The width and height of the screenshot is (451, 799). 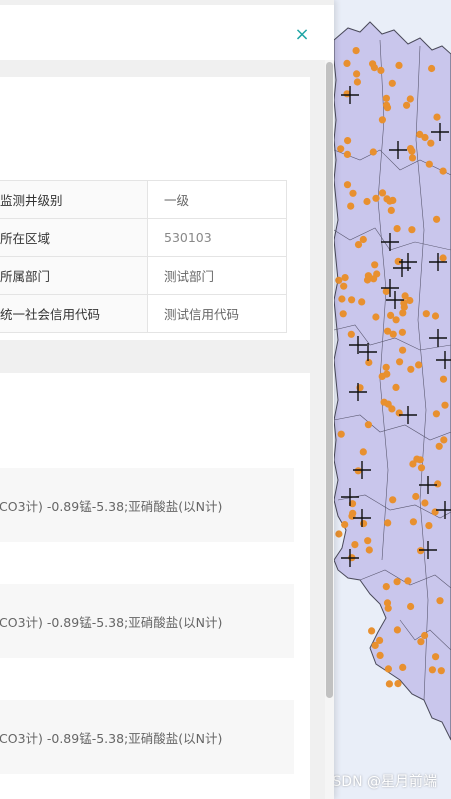 I want to click on info-row: 统一社会信用代码 测试信用代码, so click(x=143, y=313).